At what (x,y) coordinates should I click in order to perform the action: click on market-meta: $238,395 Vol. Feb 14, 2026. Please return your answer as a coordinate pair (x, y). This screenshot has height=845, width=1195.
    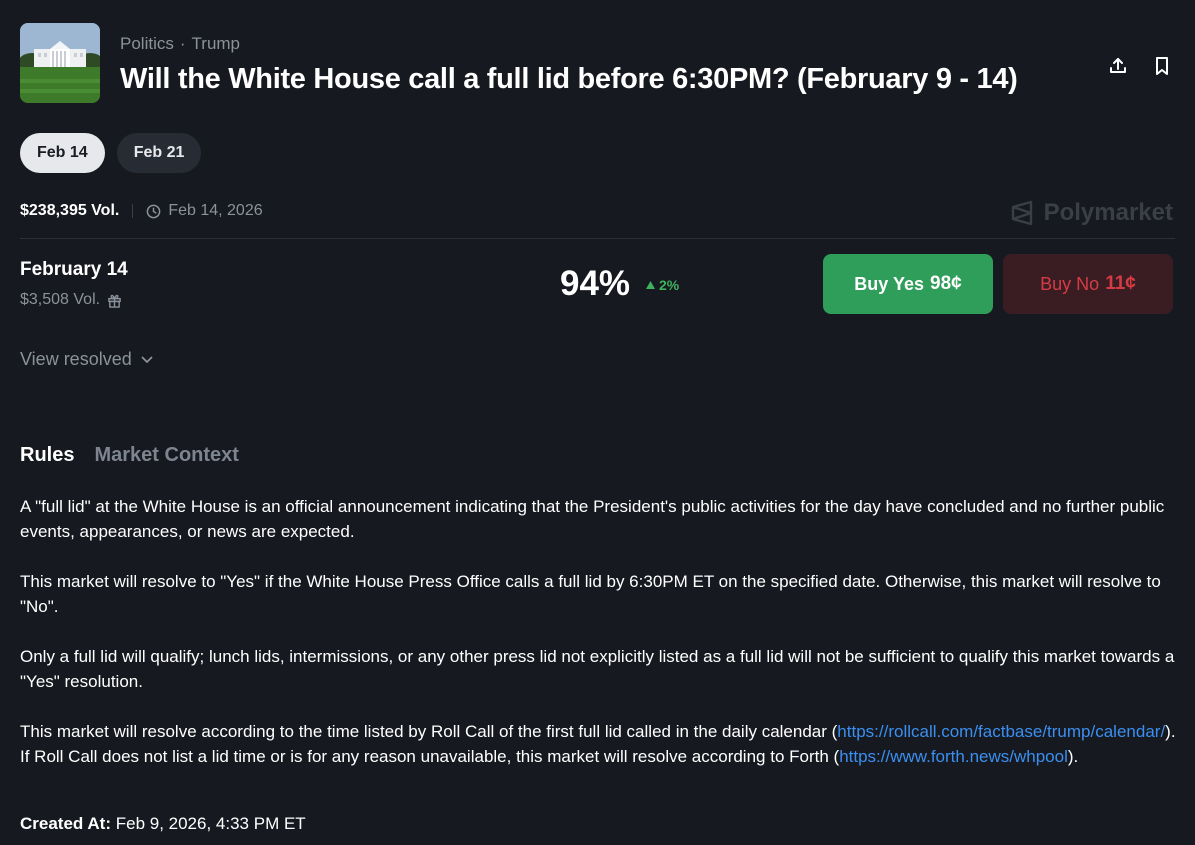
    Looking at the image, I should click on (141, 211).